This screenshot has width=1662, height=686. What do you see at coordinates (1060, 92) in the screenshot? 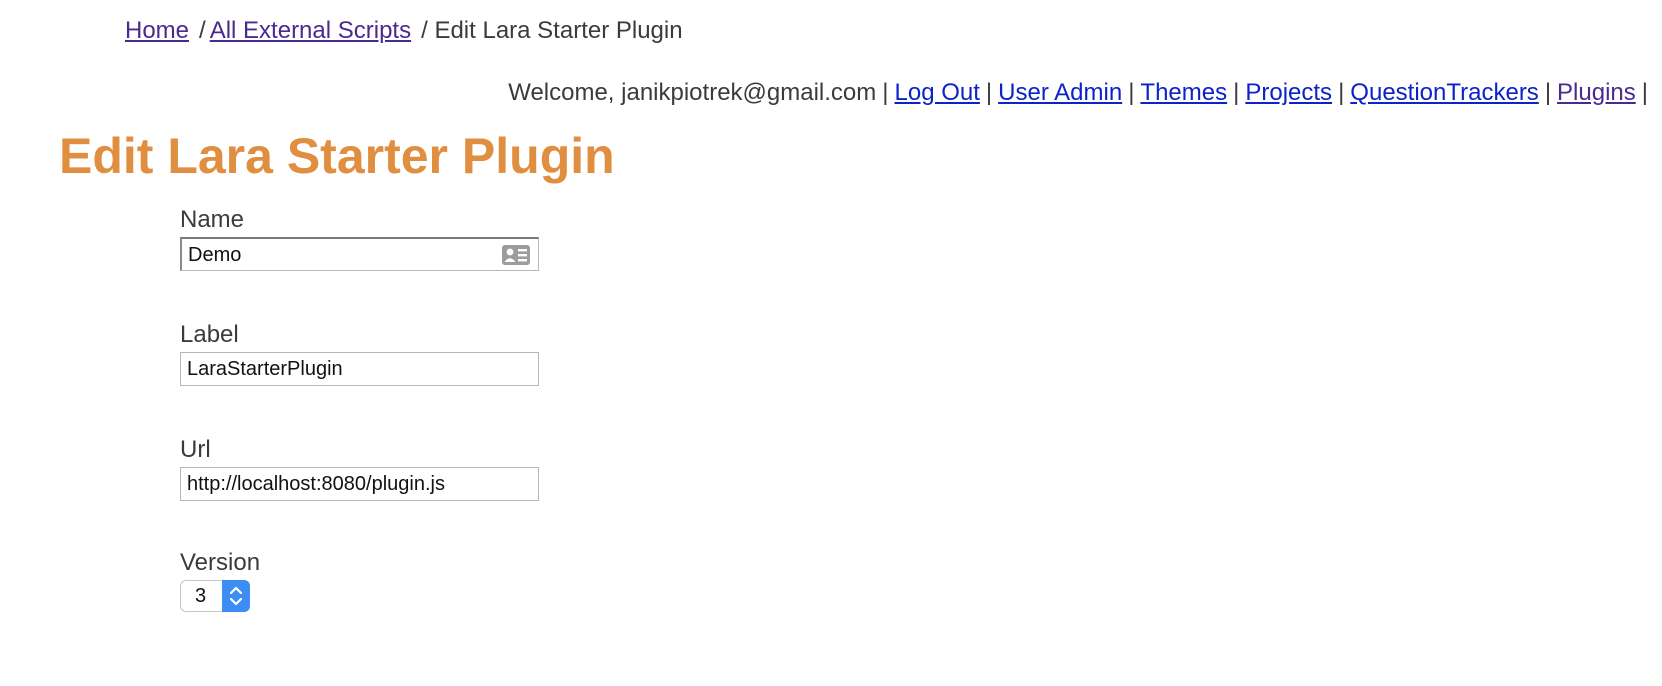
I see `user-admin-link: User Admin` at bounding box center [1060, 92].